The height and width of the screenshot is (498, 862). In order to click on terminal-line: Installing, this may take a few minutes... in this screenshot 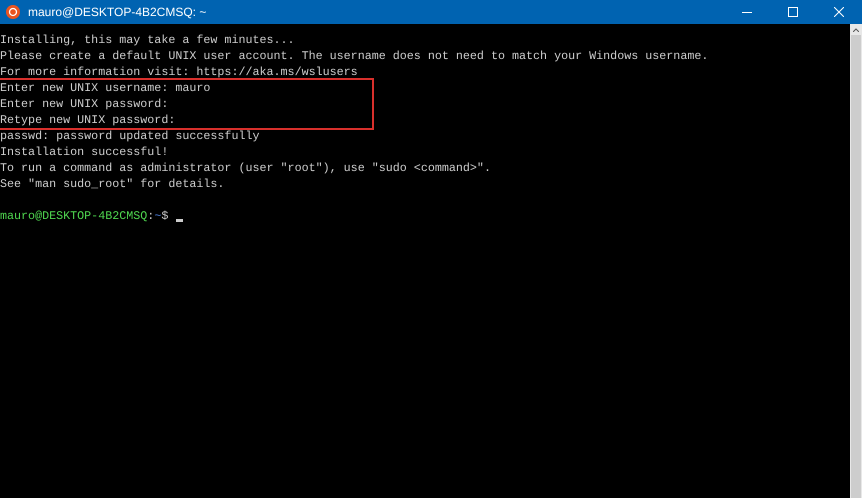, I will do `click(147, 40)`.